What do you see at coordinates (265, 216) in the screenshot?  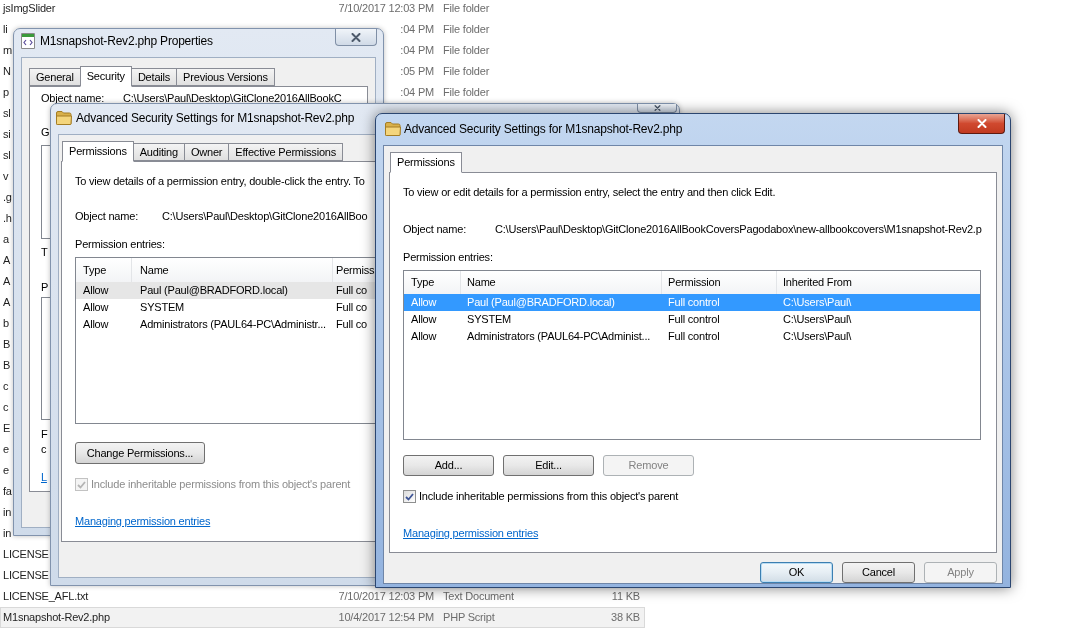 I see `object-name-path: C:\Users\Paul\Desktop\GitClone2016AllBoo` at bounding box center [265, 216].